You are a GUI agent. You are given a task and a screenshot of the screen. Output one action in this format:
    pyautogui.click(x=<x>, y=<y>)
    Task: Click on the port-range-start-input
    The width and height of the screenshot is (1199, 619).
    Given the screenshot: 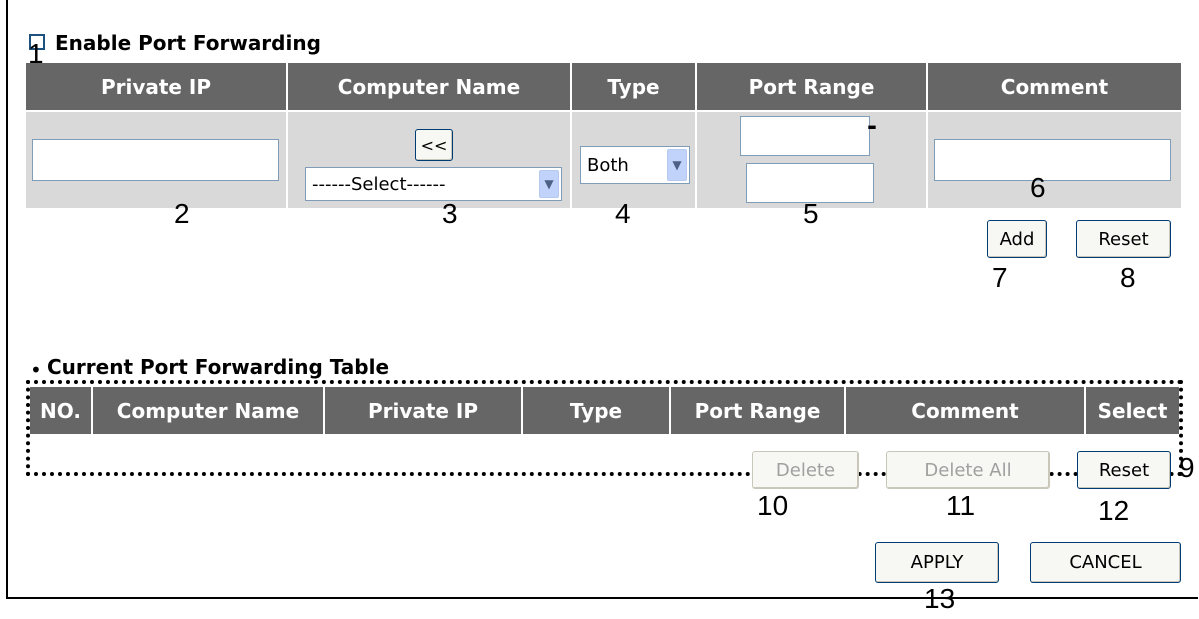 What is the action you would take?
    pyautogui.click(x=805, y=136)
    